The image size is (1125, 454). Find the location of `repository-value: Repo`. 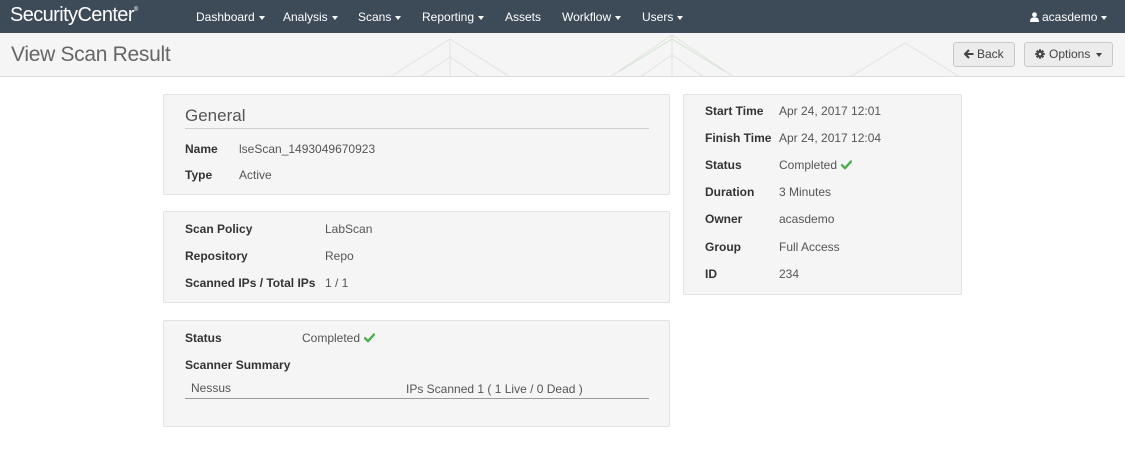

repository-value: Repo is located at coordinates (339, 256).